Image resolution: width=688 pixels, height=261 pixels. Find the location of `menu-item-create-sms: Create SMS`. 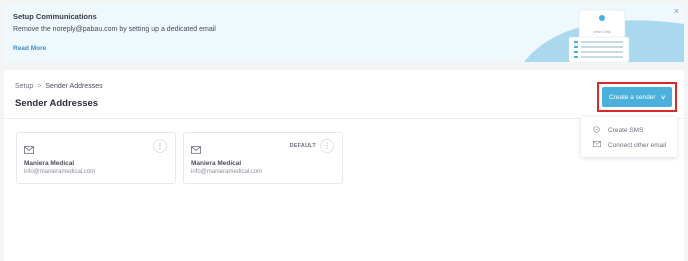

menu-item-create-sms: Create SMS is located at coordinates (629, 130).